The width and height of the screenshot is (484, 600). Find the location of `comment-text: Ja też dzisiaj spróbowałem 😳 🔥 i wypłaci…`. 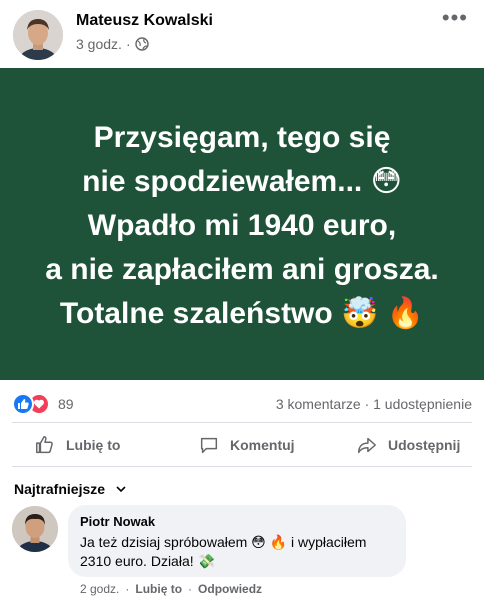

comment-text: Ja też dzisiaj spróbowałem 😳 🔥 i wypłaci… is located at coordinates (223, 551).